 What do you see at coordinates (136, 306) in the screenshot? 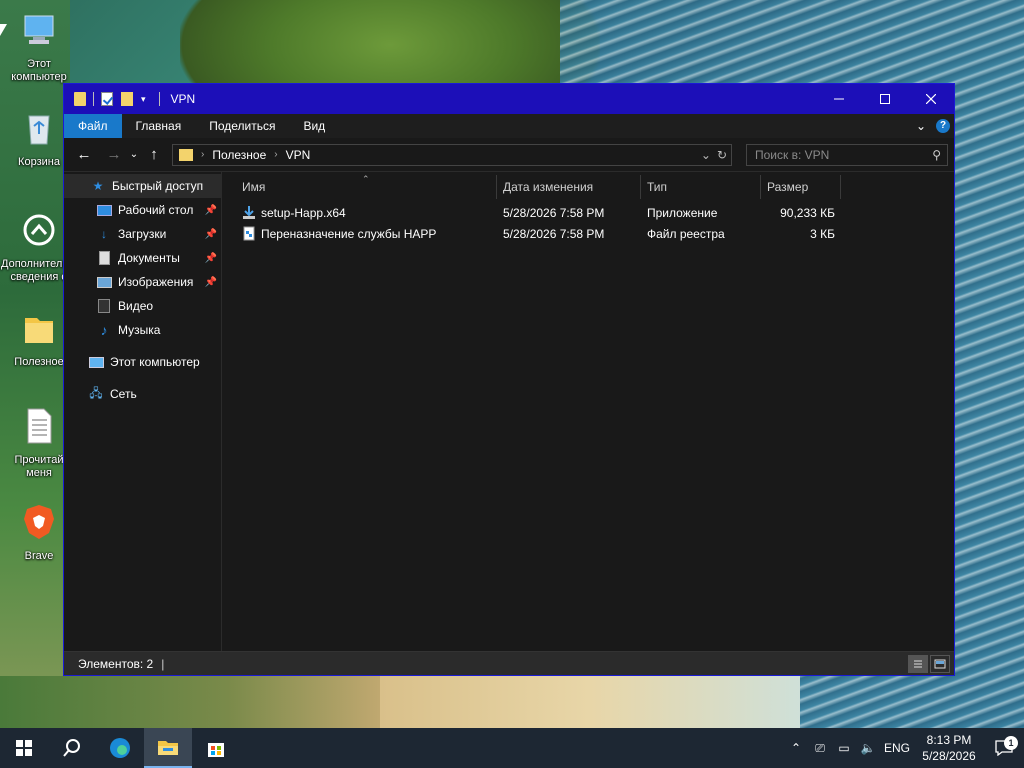
I see `sidebar-item-label: Видео` at bounding box center [136, 306].